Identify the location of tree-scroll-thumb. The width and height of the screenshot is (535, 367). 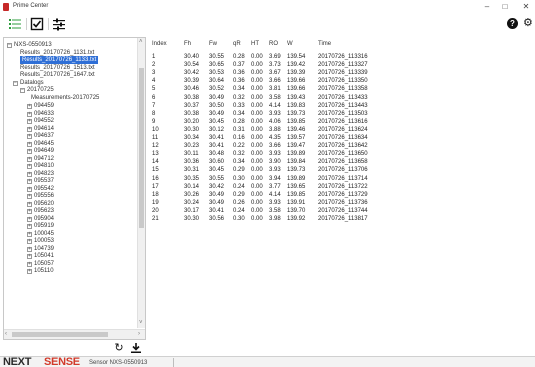
(141, 148).